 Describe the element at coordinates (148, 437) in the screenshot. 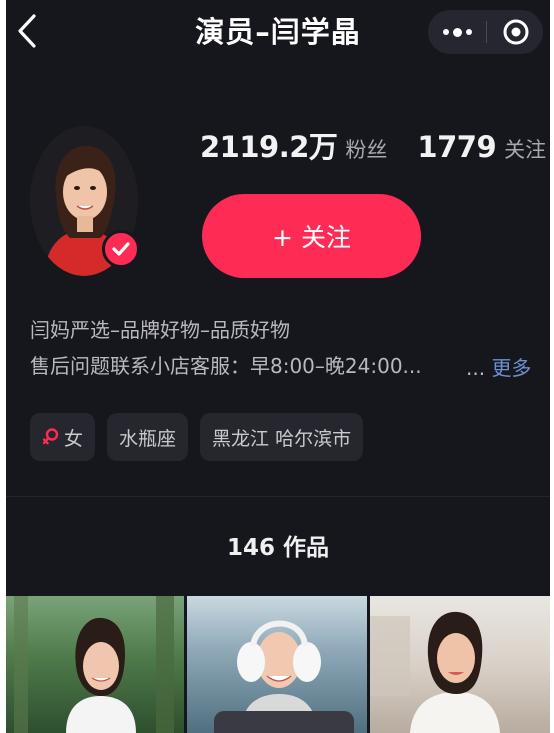

I see `tag-zodiac: 水瓶座` at that location.